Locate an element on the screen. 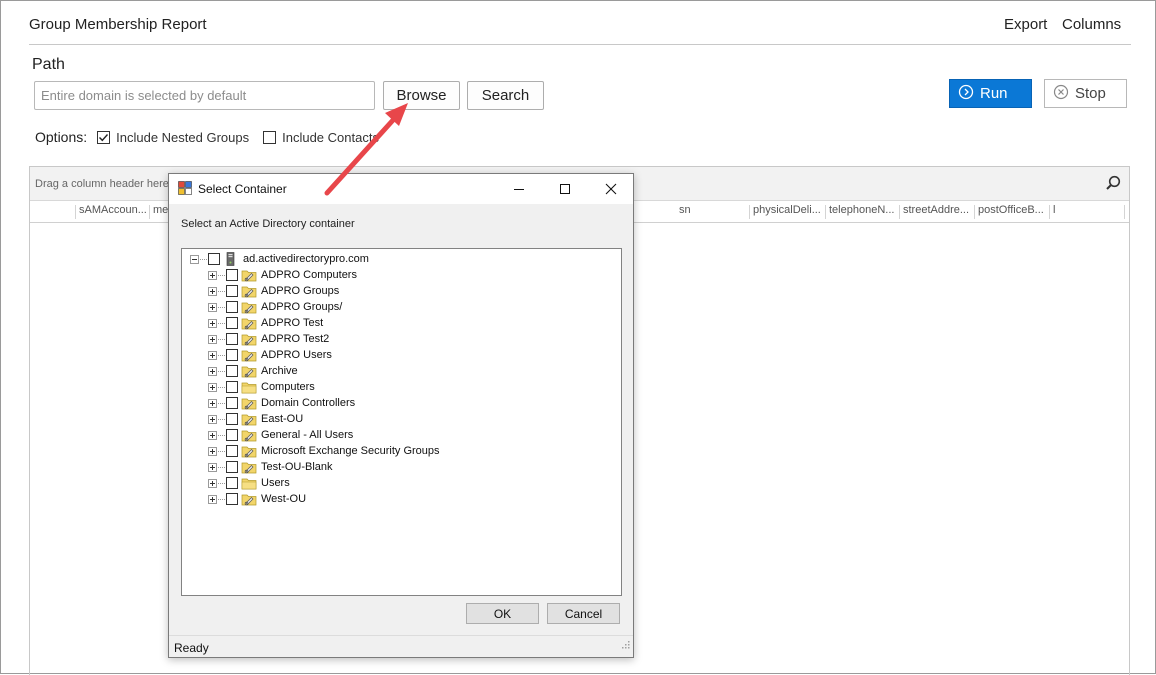 This screenshot has height=675, width=1156. tree-item: ADPRO Groups/ is located at coordinates (275, 307).